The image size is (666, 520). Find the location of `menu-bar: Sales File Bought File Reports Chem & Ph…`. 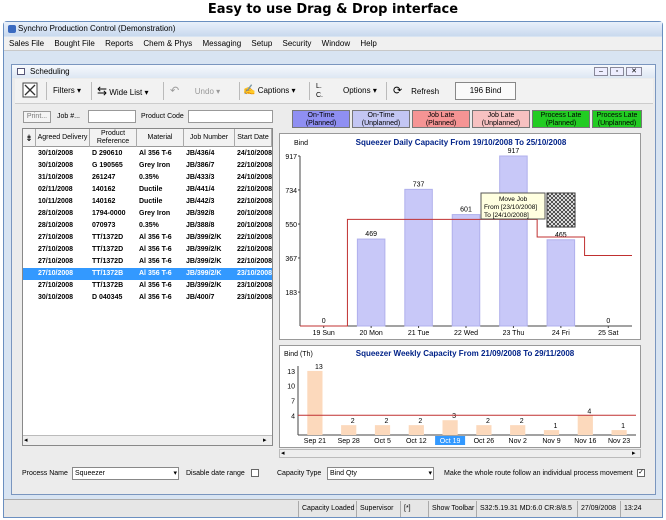

menu-bar: Sales File Bought File Reports Chem & Ph… is located at coordinates (333, 44).